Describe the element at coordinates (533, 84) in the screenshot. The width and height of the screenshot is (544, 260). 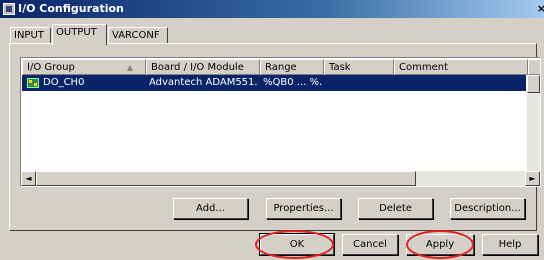
I see `vertical-scroll-thumb` at that location.